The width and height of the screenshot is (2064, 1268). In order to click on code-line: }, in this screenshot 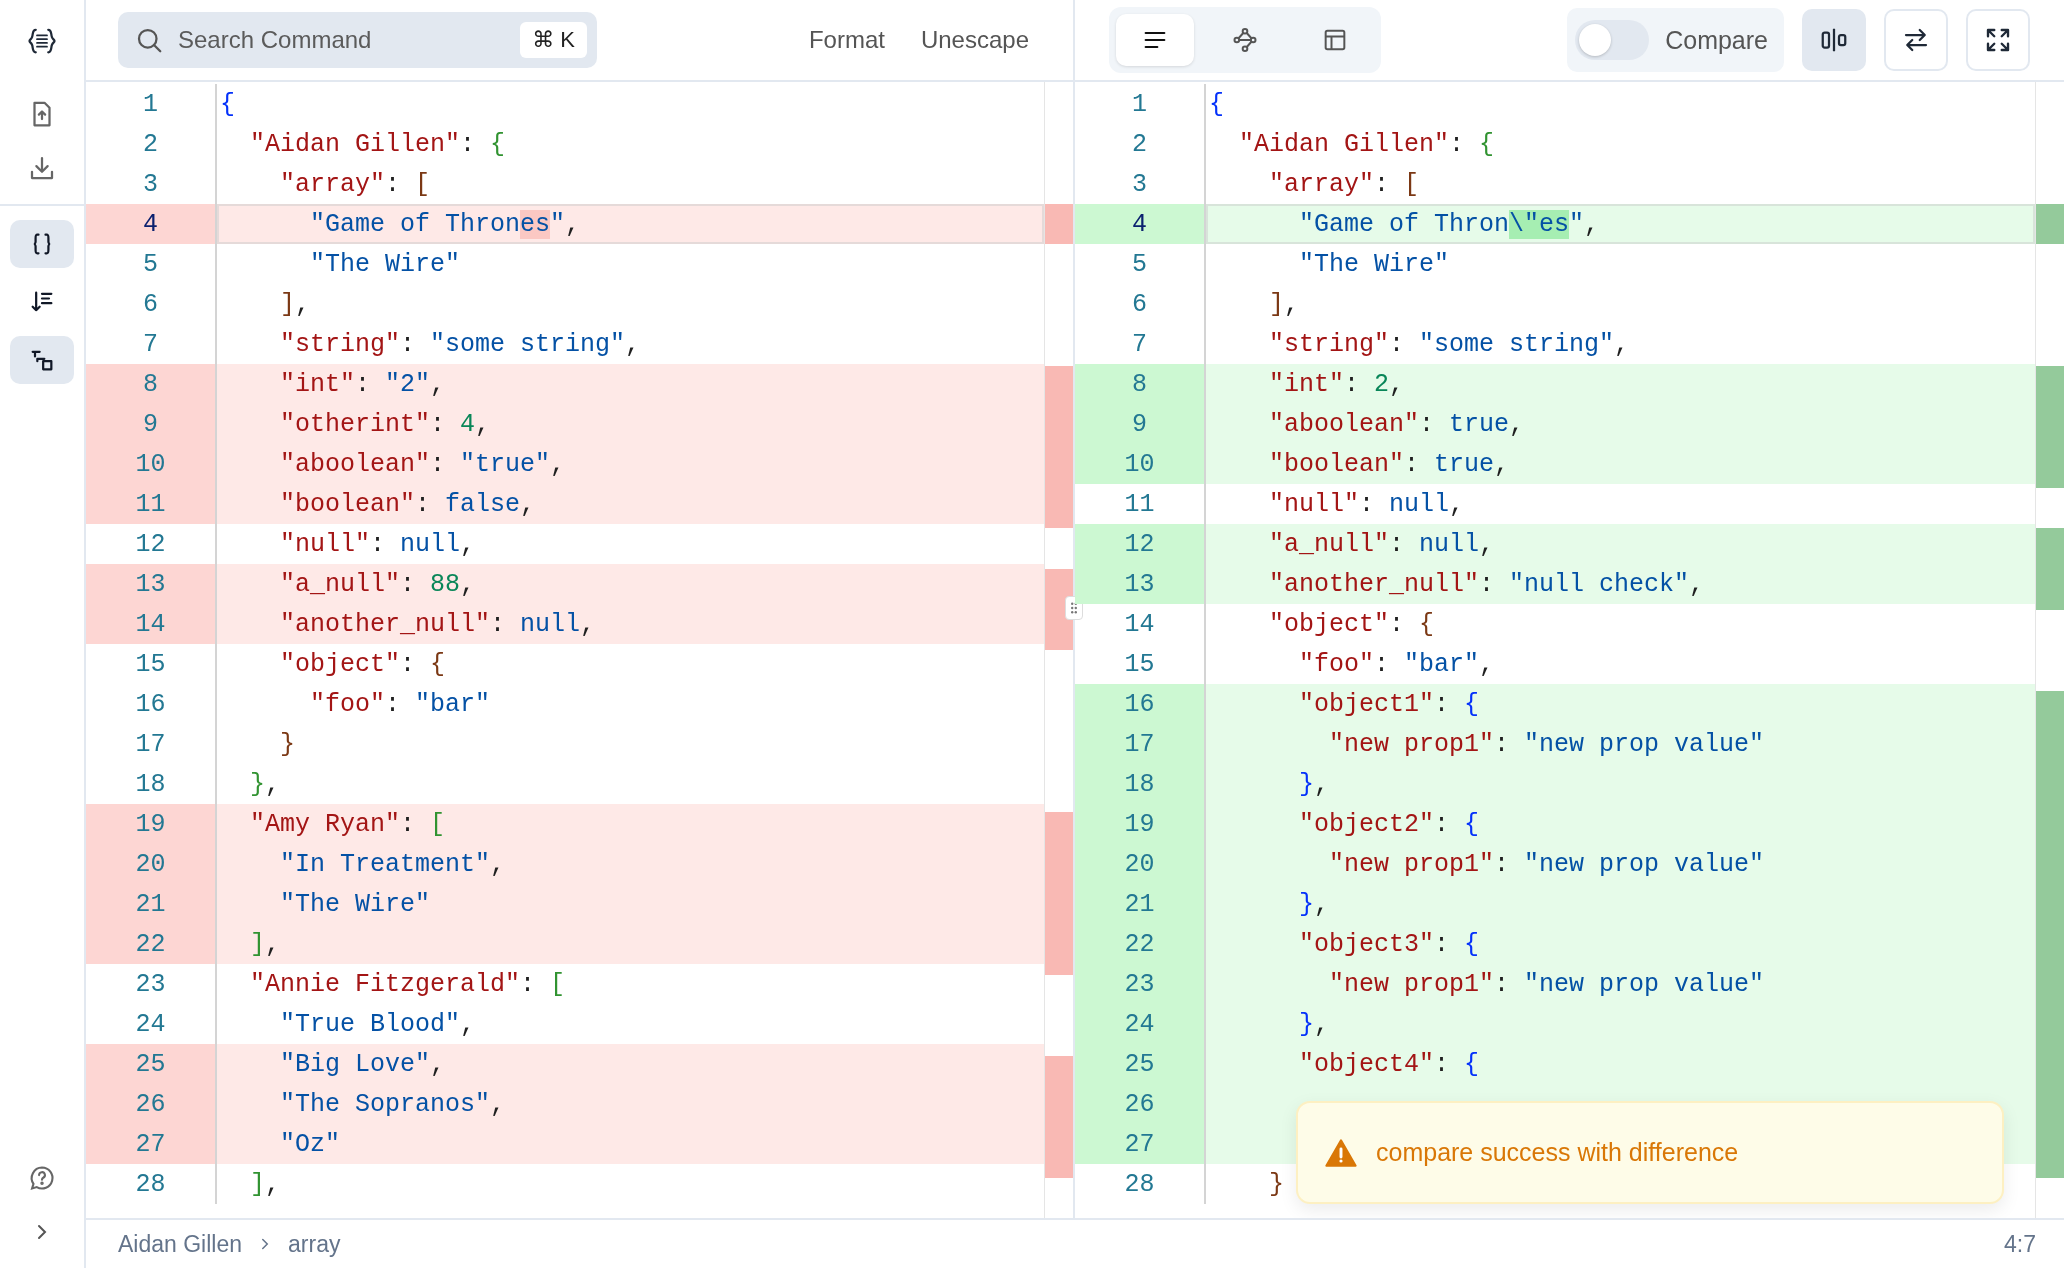, I will do `click(265, 784)`.